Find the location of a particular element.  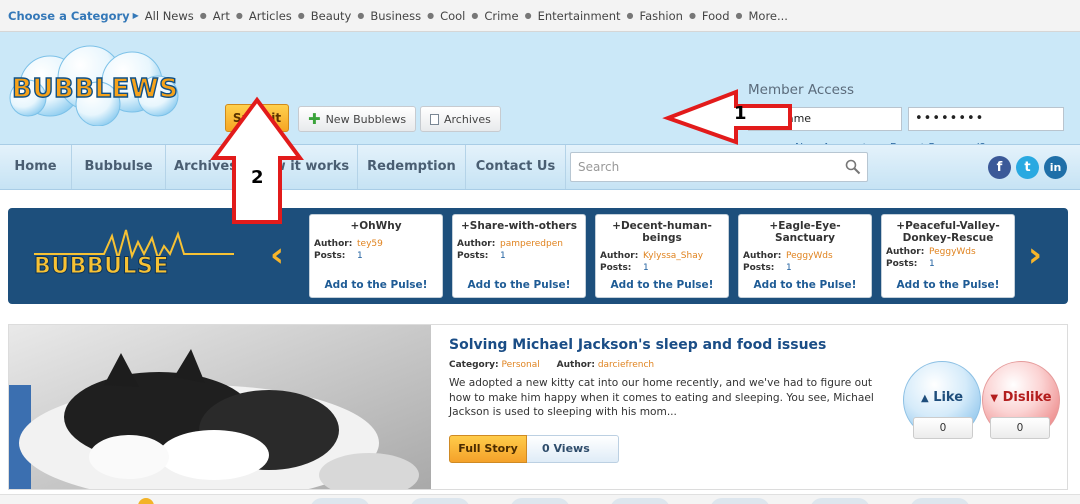

nav-archives: Archives is located at coordinates (206, 167).